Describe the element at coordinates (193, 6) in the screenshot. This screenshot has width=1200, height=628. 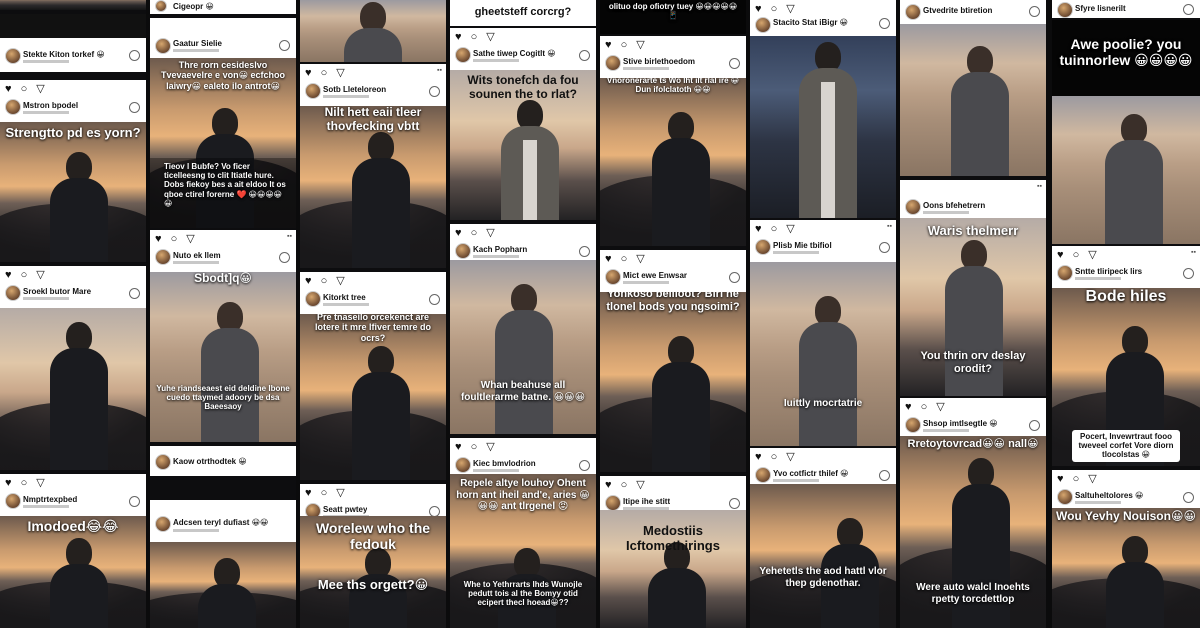
I see `username: Cigeopr 😀` at that location.